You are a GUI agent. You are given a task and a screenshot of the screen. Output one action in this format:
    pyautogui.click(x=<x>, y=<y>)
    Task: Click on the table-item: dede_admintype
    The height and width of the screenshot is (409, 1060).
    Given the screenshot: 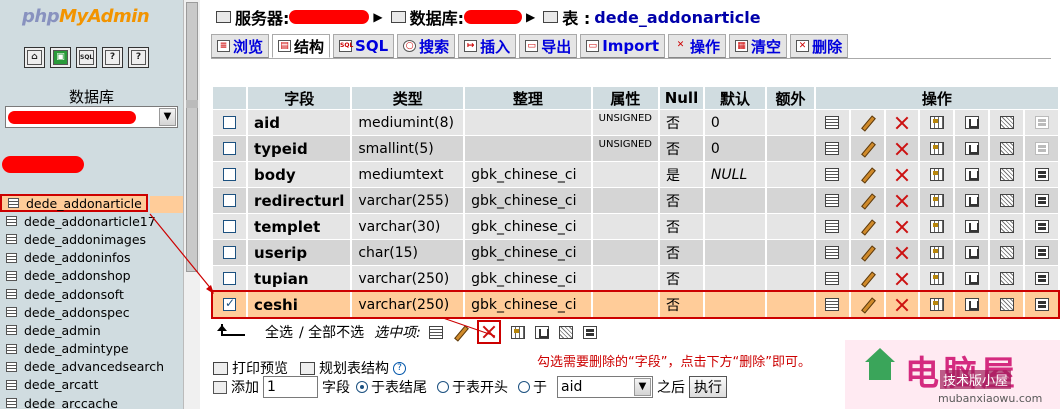 What is the action you would take?
    pyautogui.click(x=91, y=349)
    